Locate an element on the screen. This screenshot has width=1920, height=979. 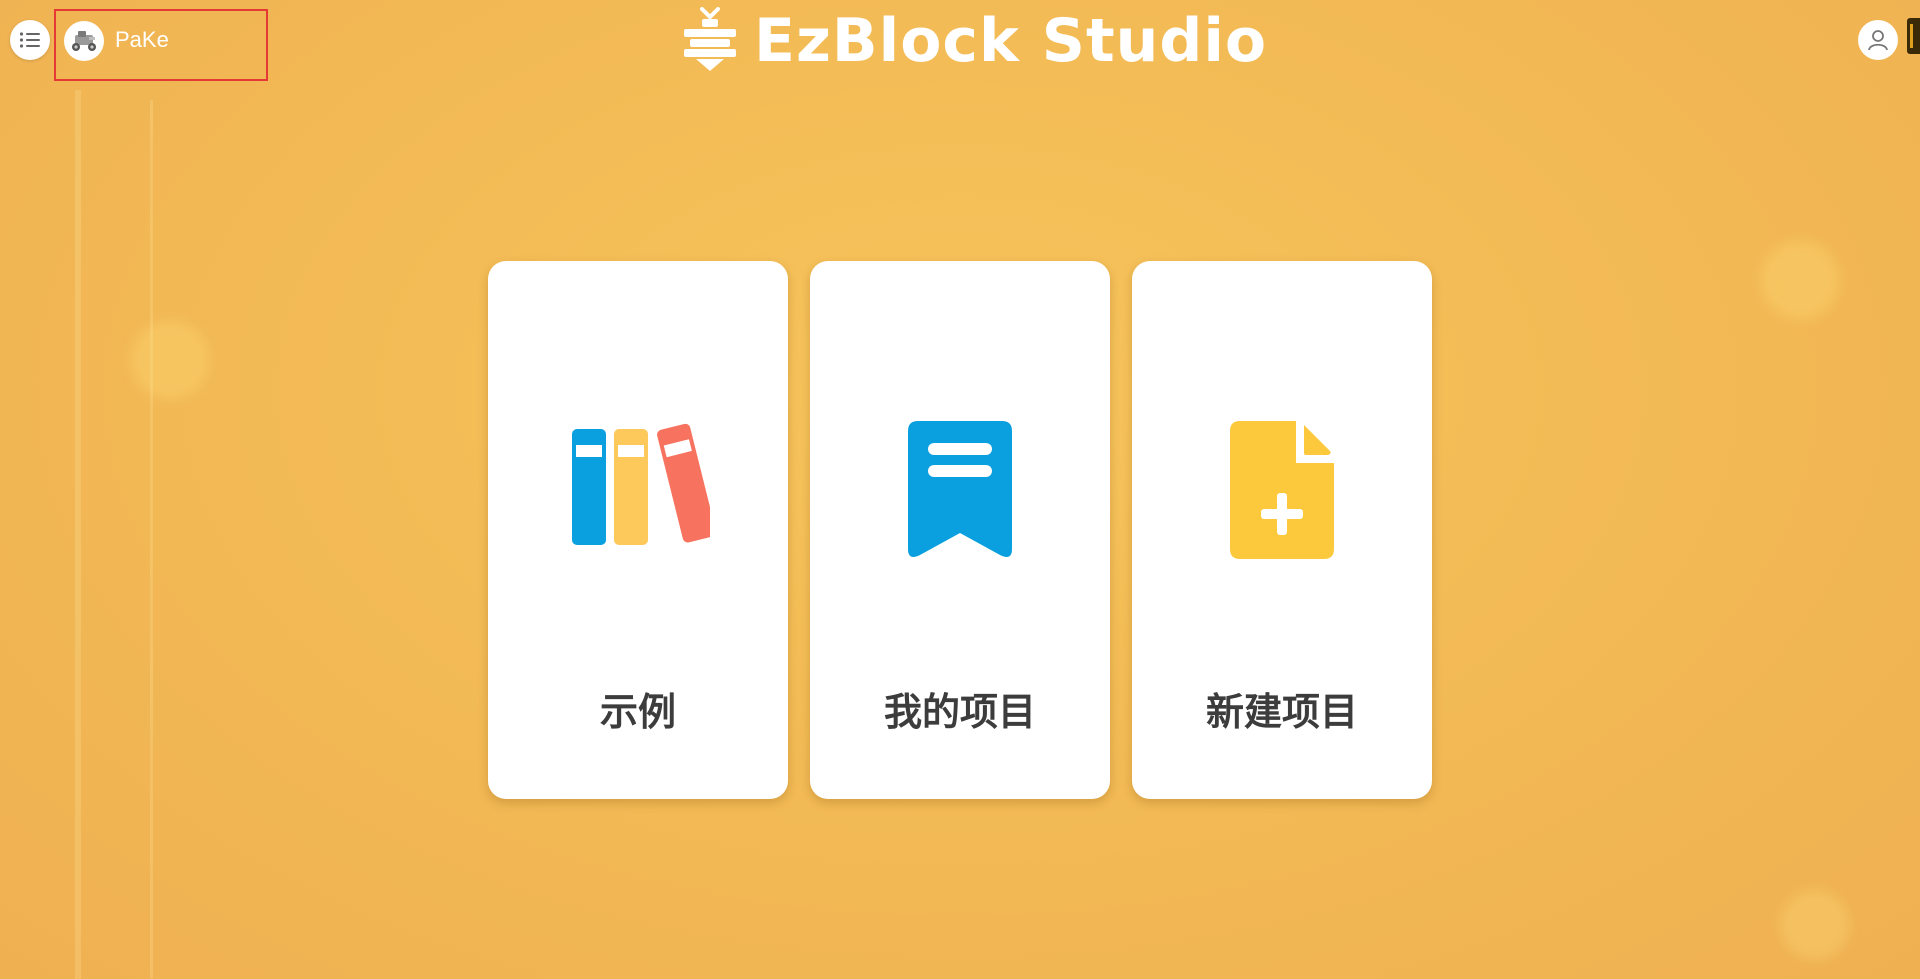
robot-car-icon is located at coordinates (84, 41).